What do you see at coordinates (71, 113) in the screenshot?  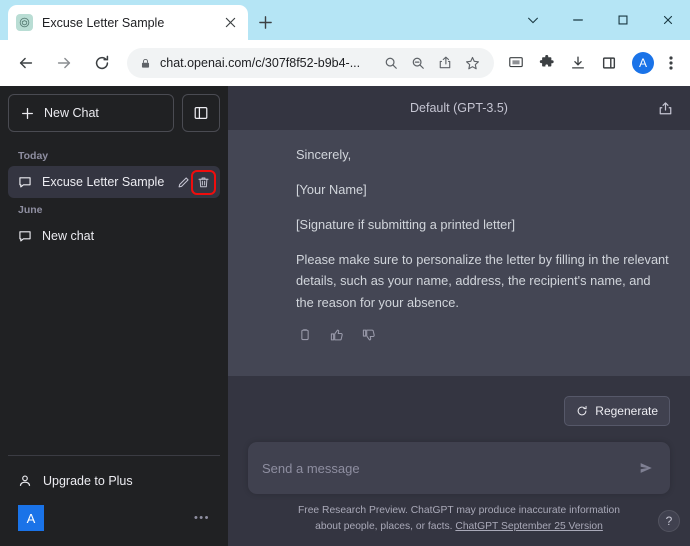 I see `new-chat-label: New Chat` at bounding box center [71, 113].